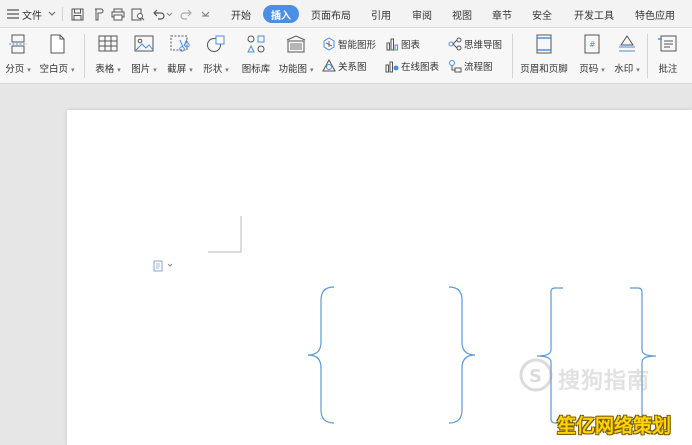 The image size is (692, 445). I want to click on flowchart-button: 流程图, so click(470, 66).